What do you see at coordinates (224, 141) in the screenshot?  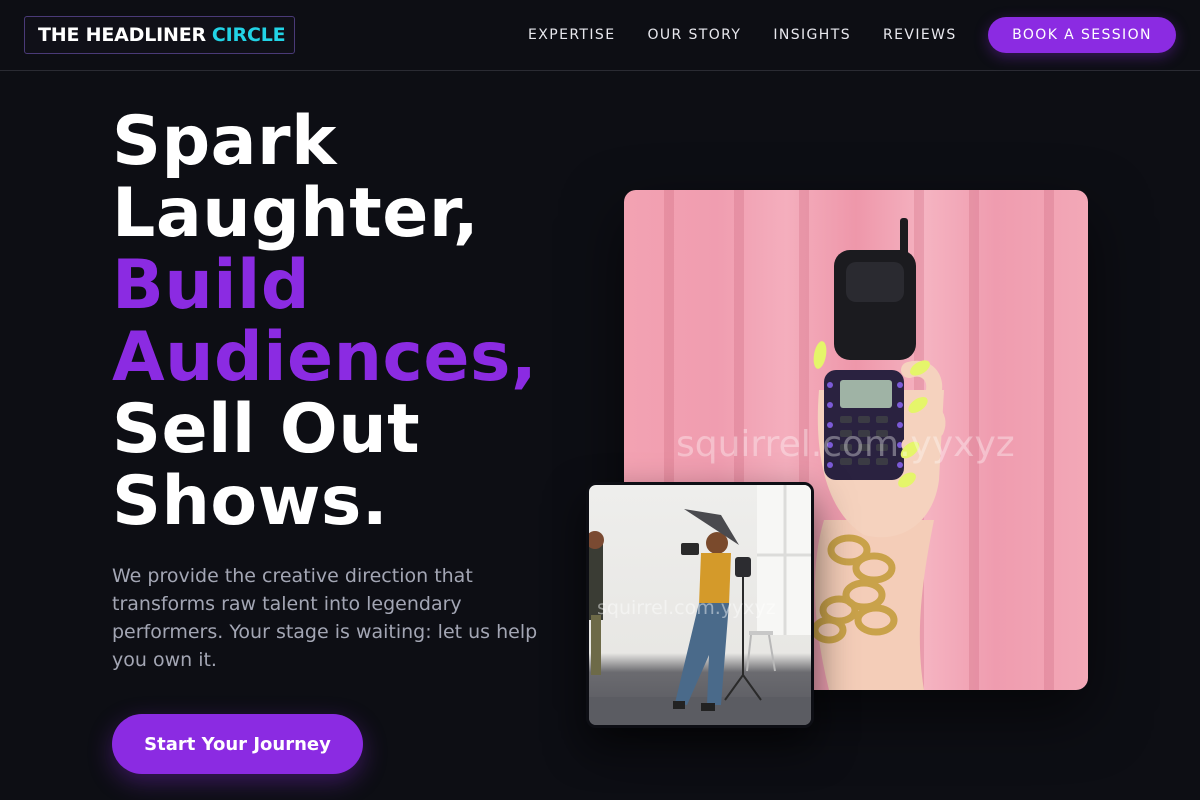 I see `headline-line: Spark` at bounding box center [224, 141].